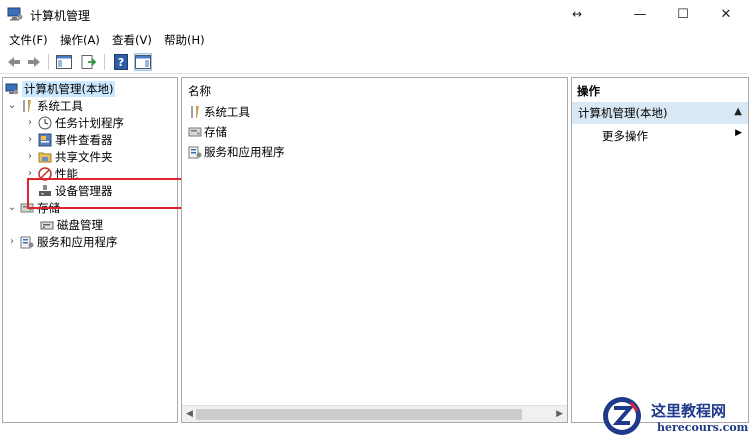  What do you see at coordinates (60, 16) in the screenshot?
I see `window-title: 计算机管理` at bounding box center [60, 16].